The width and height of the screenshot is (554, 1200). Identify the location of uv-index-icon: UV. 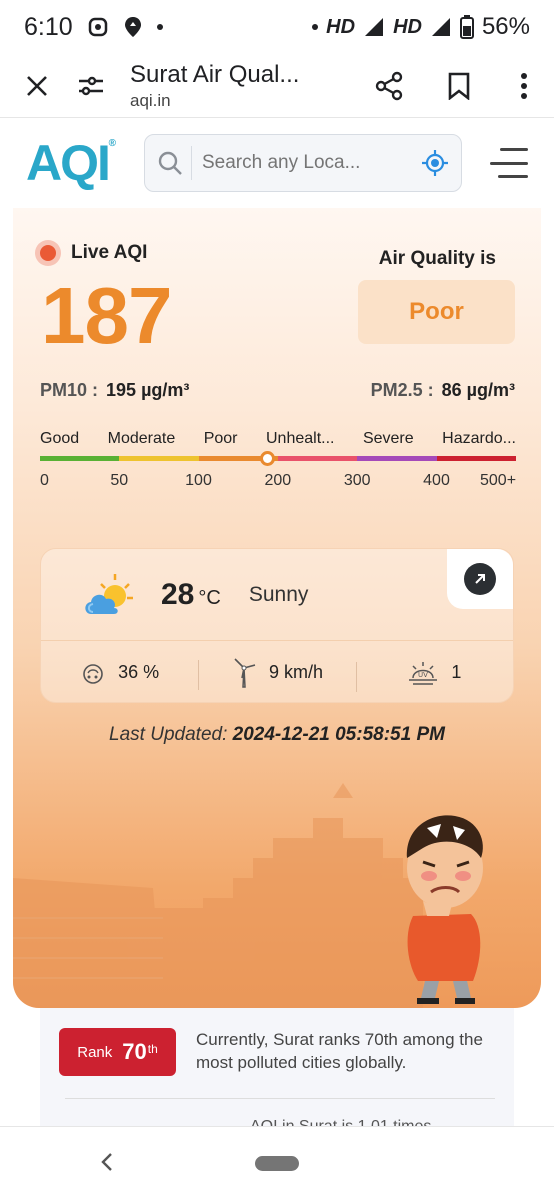
(423, 673).